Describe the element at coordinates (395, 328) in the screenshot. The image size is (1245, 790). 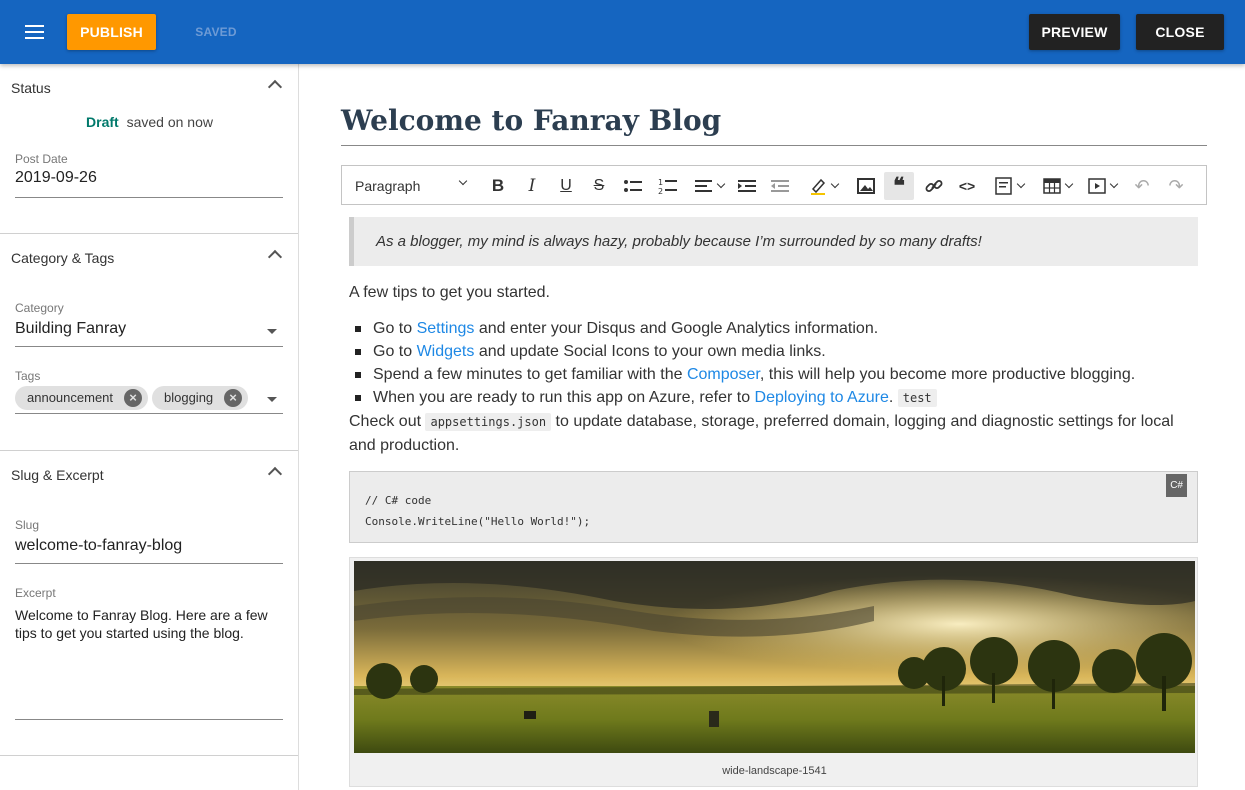
I see `tip-text: Go to` at that location.